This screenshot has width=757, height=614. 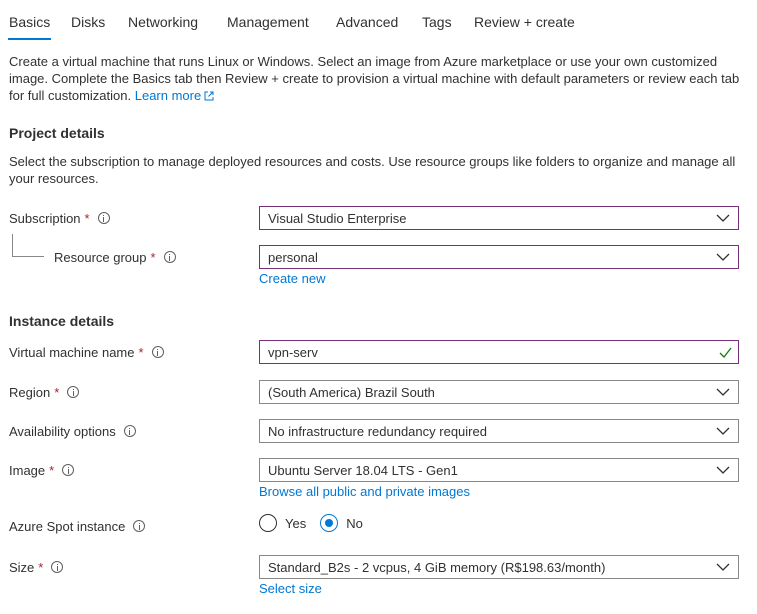 What do you see at coordinates (293, 352) in the screenshot?
I see `vm-name-value: vpn-serv` at bounding box center [293, 352].